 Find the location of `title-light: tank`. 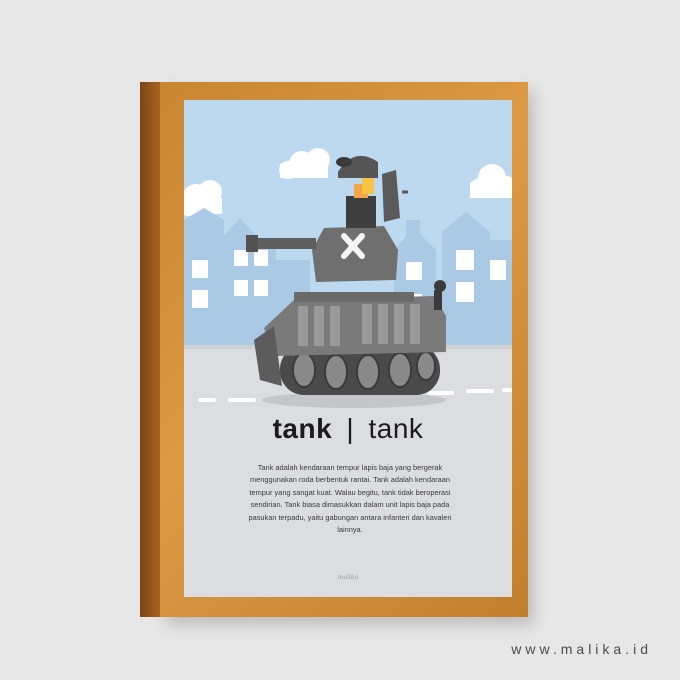

title-light: tank is located at coordinates (396, 428).